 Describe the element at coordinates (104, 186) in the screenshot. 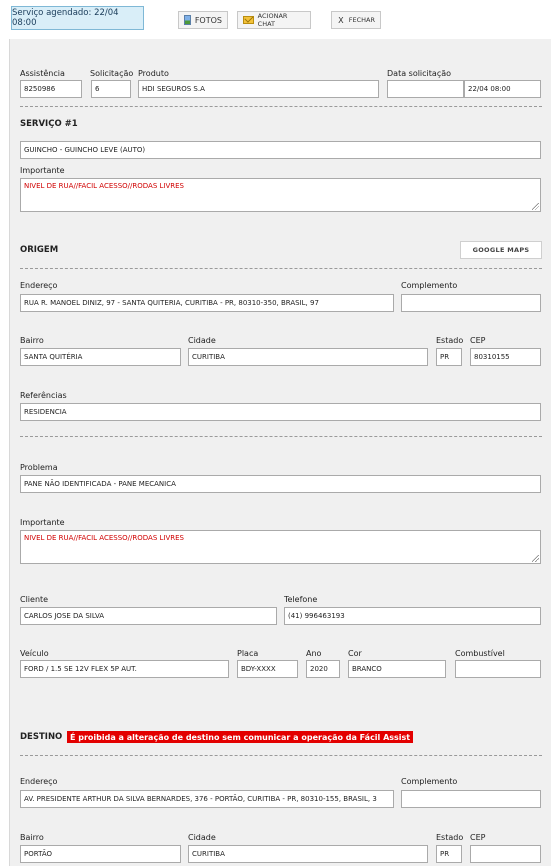

I see `servico-importante-text: NIVEL DE RUA//FACIL ACESSO//RODAS LIVRES` at that location.